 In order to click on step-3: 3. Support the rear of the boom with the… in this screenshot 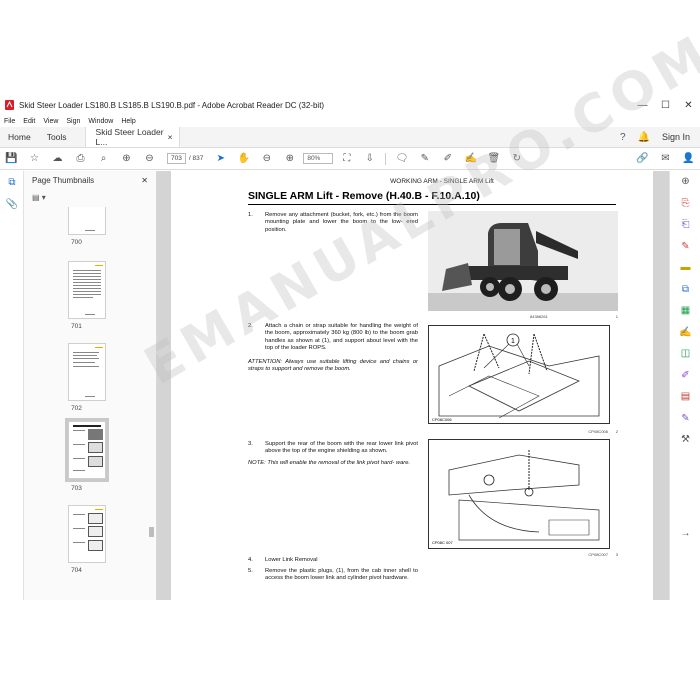, I will do `click(333, 448)`.